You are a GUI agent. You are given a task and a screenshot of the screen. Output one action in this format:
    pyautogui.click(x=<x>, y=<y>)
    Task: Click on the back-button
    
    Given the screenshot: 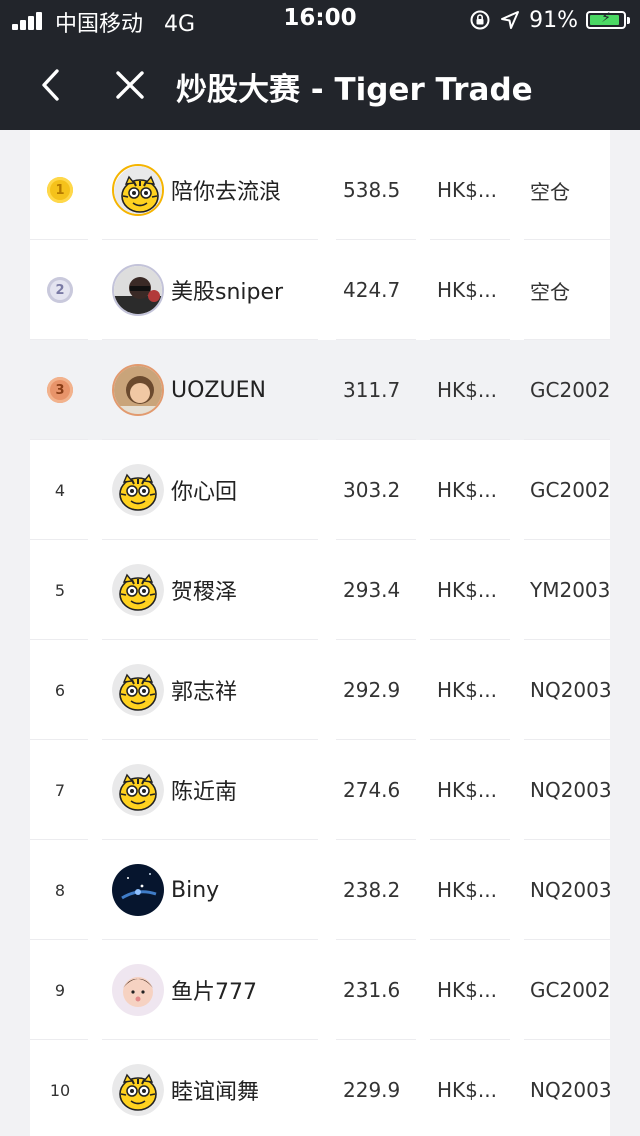 What is the action you would take?
    pyautogui.click(x=51, y=85)
    